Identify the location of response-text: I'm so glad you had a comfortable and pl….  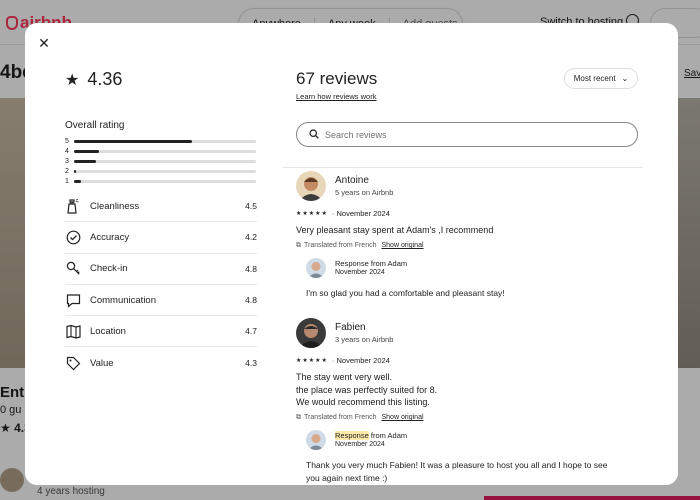
(471, 293).